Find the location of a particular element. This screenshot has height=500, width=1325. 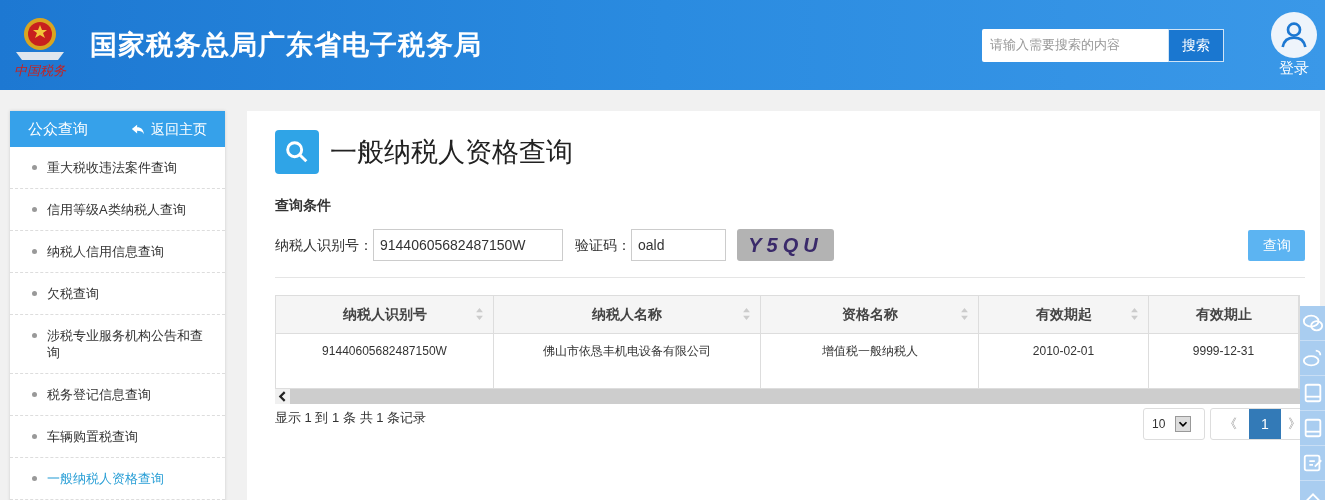

table-cell: 91440605682487150W is located at coordinates (385, 361).